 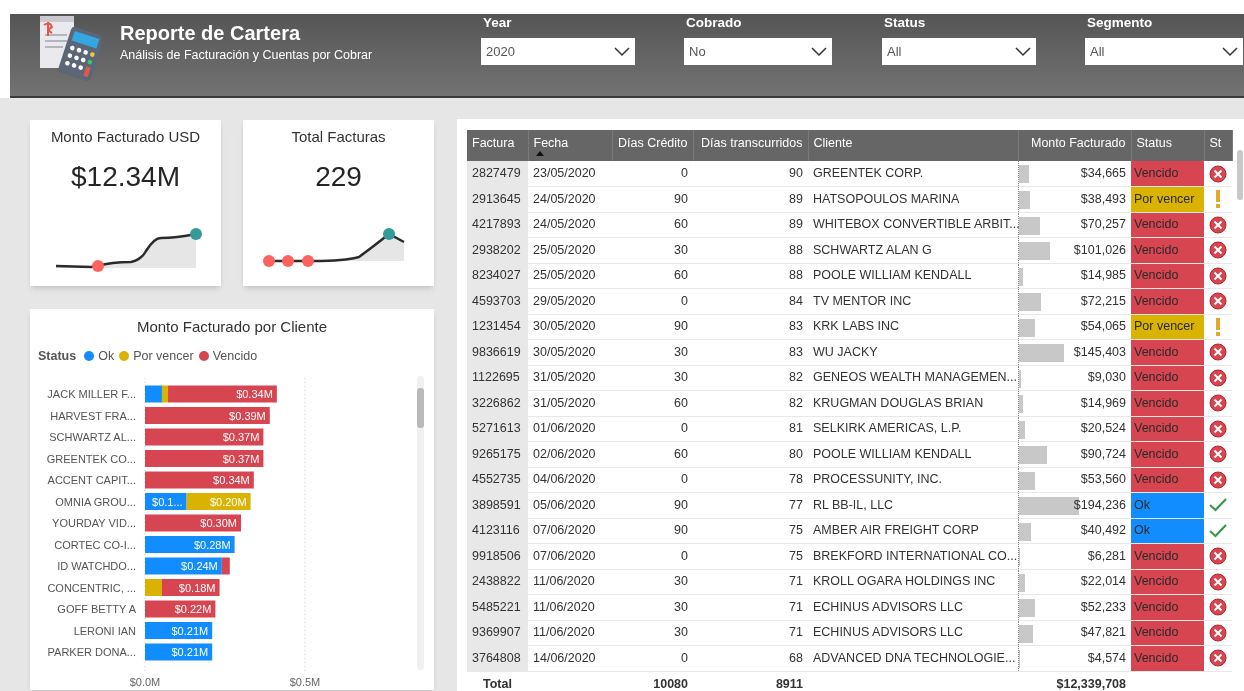 What do you see at coordinates (180, 609) in the screenshot?
I see `bar-segment: $0.22M` at bounding box center [180, 609].